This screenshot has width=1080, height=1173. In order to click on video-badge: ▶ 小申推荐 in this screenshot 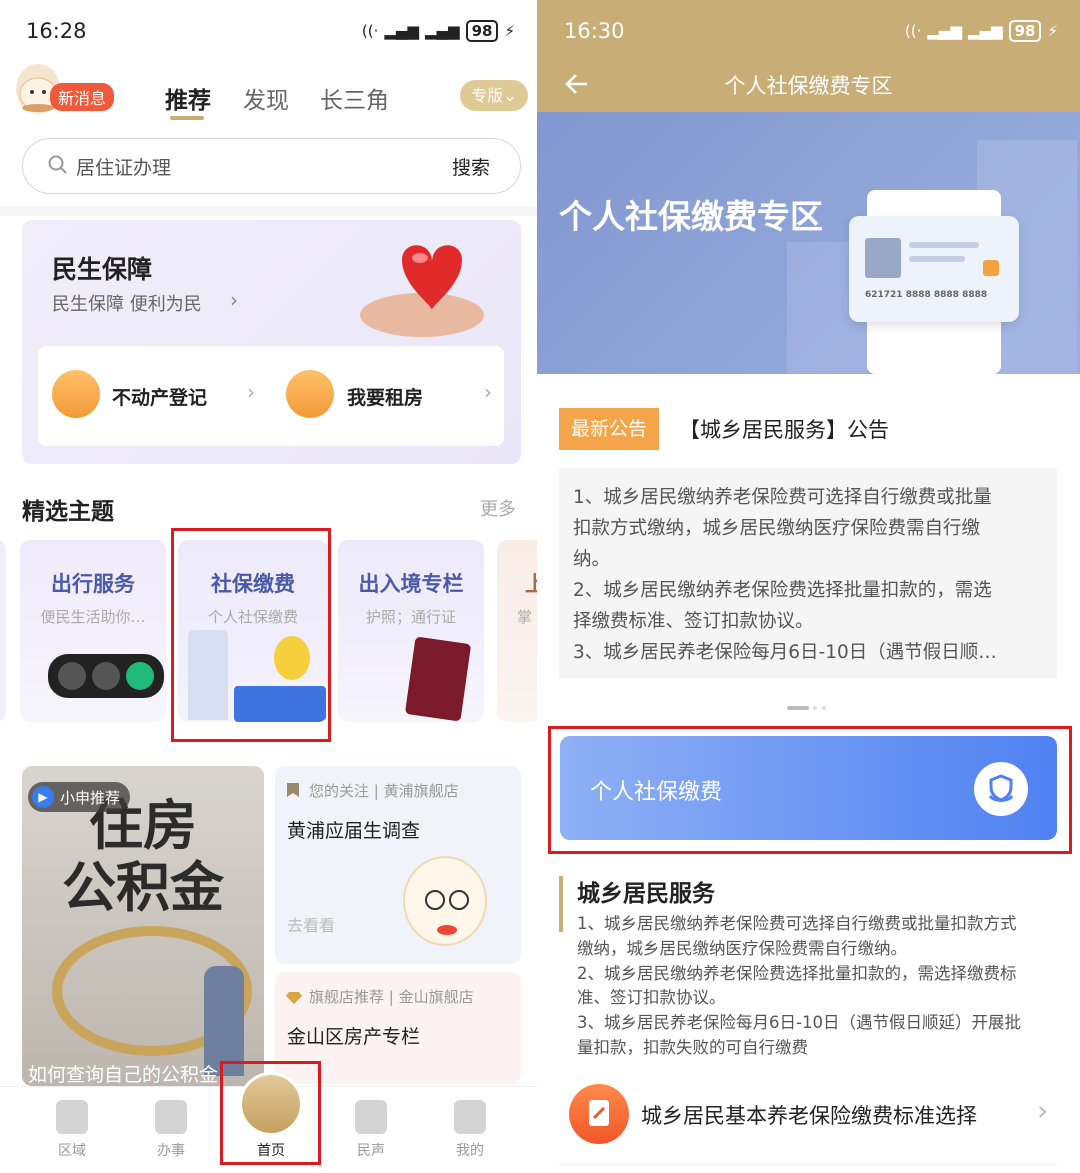, I will do `click(79, 797)`.